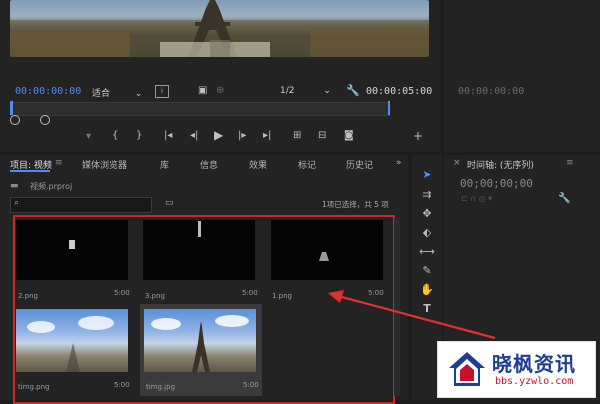 Image resolution: width=600 pixels, height=404 pixels. What do you see at coordinates (534, 364) in the screenshot?
I see `watermark-brand: 晓枫资讯` at bounding box center [534, 364].